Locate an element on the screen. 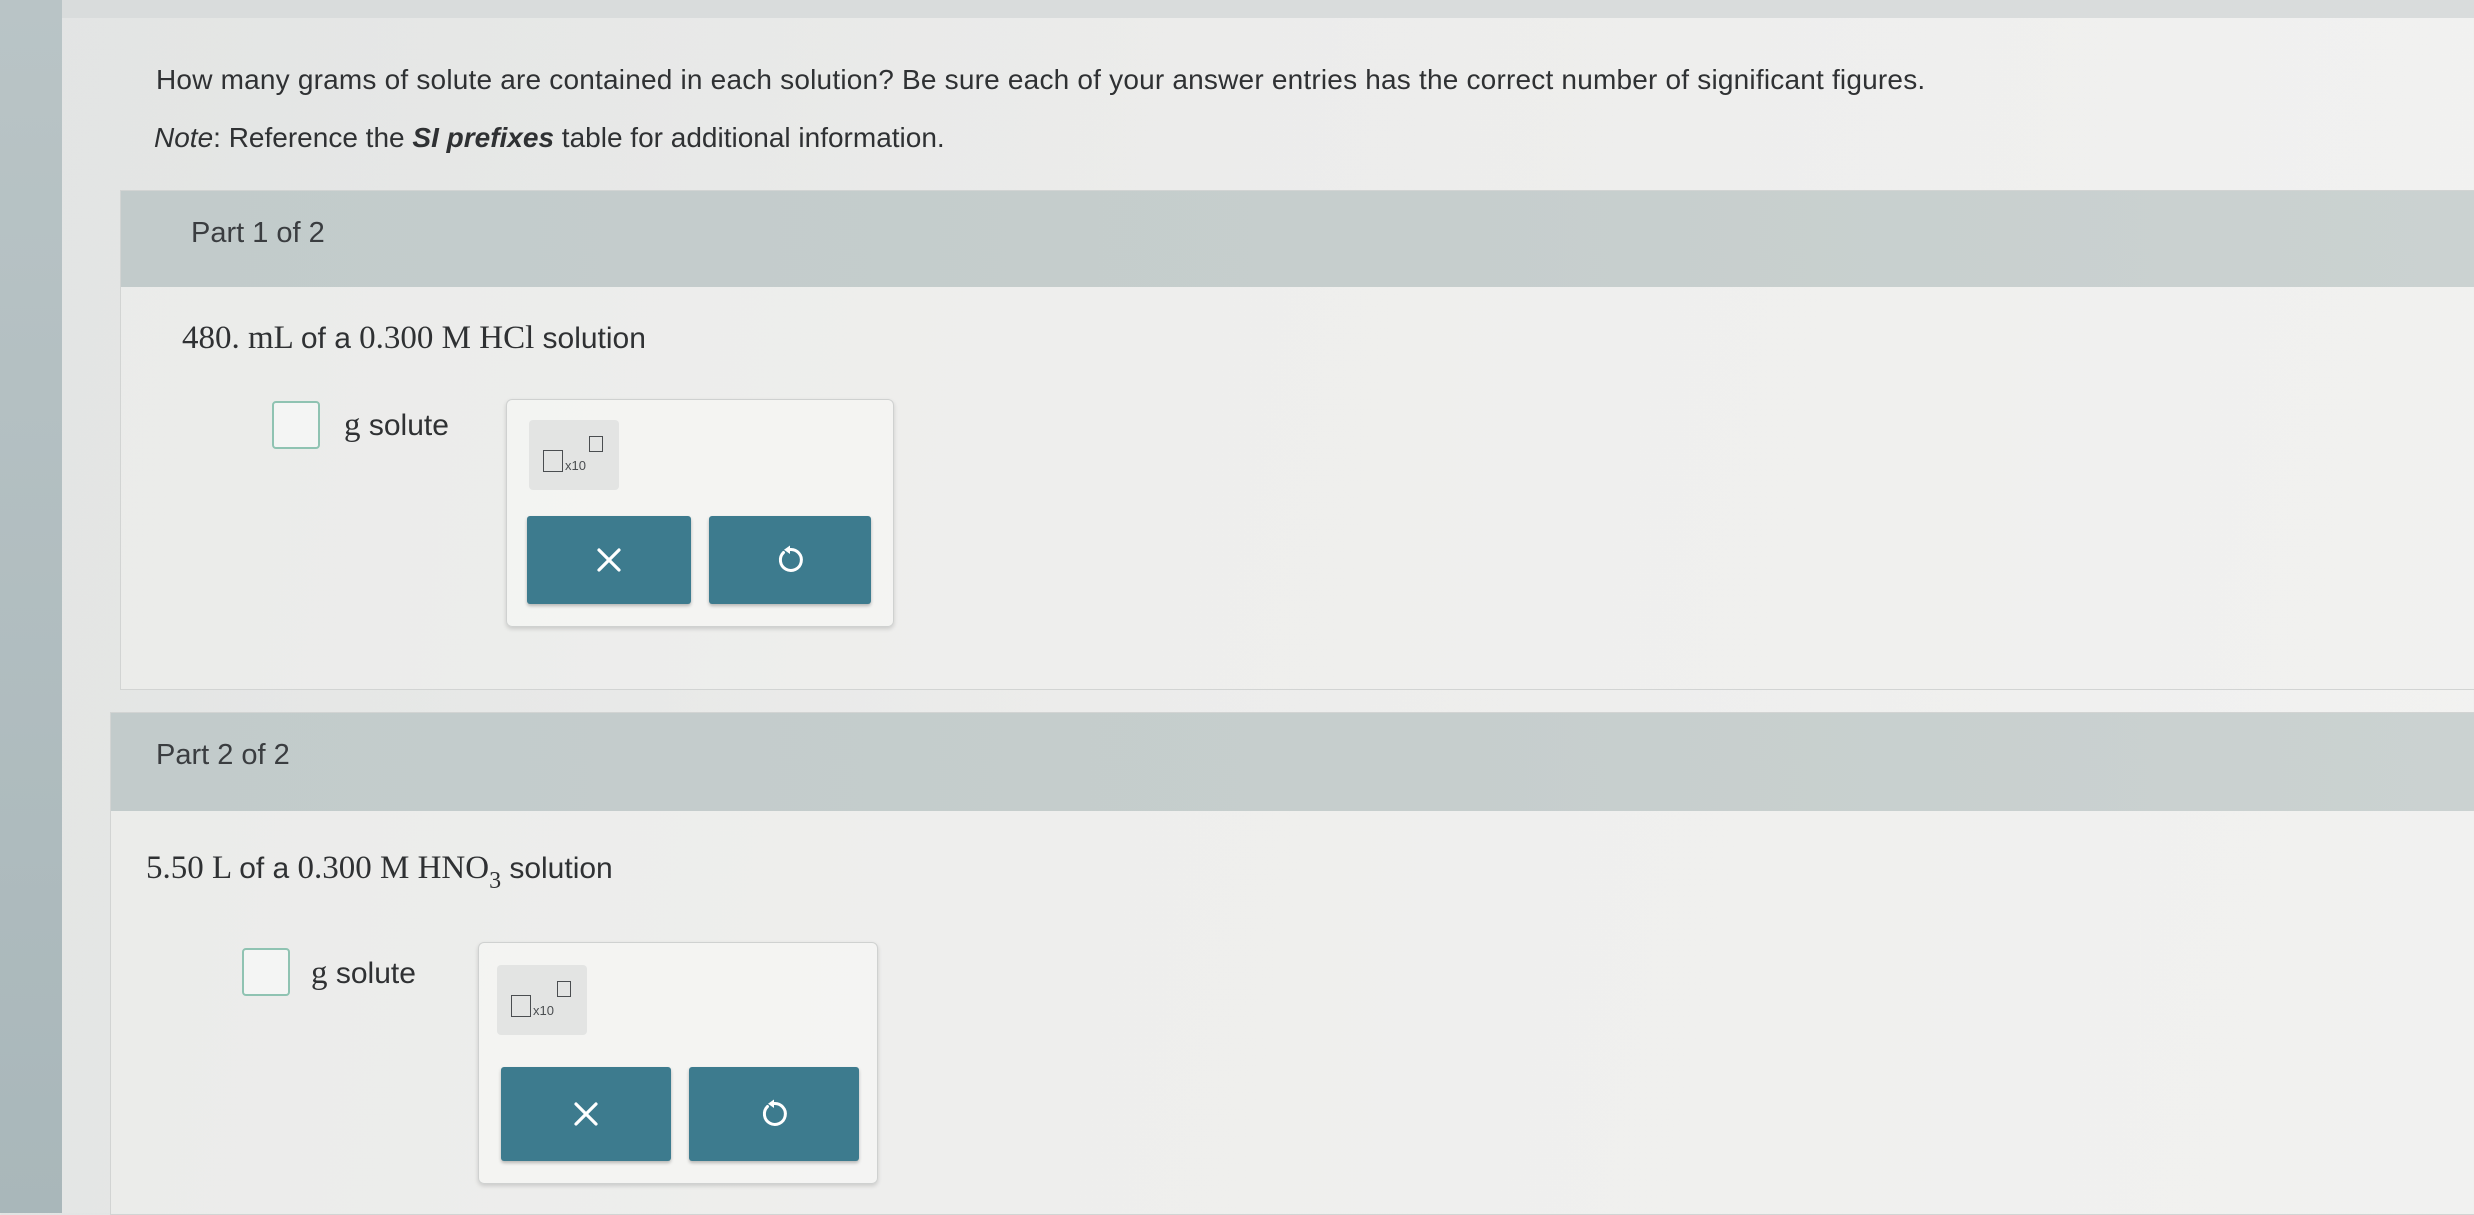  part-1-scientific-notation-button: x10 is located at coordinates (574, 455).